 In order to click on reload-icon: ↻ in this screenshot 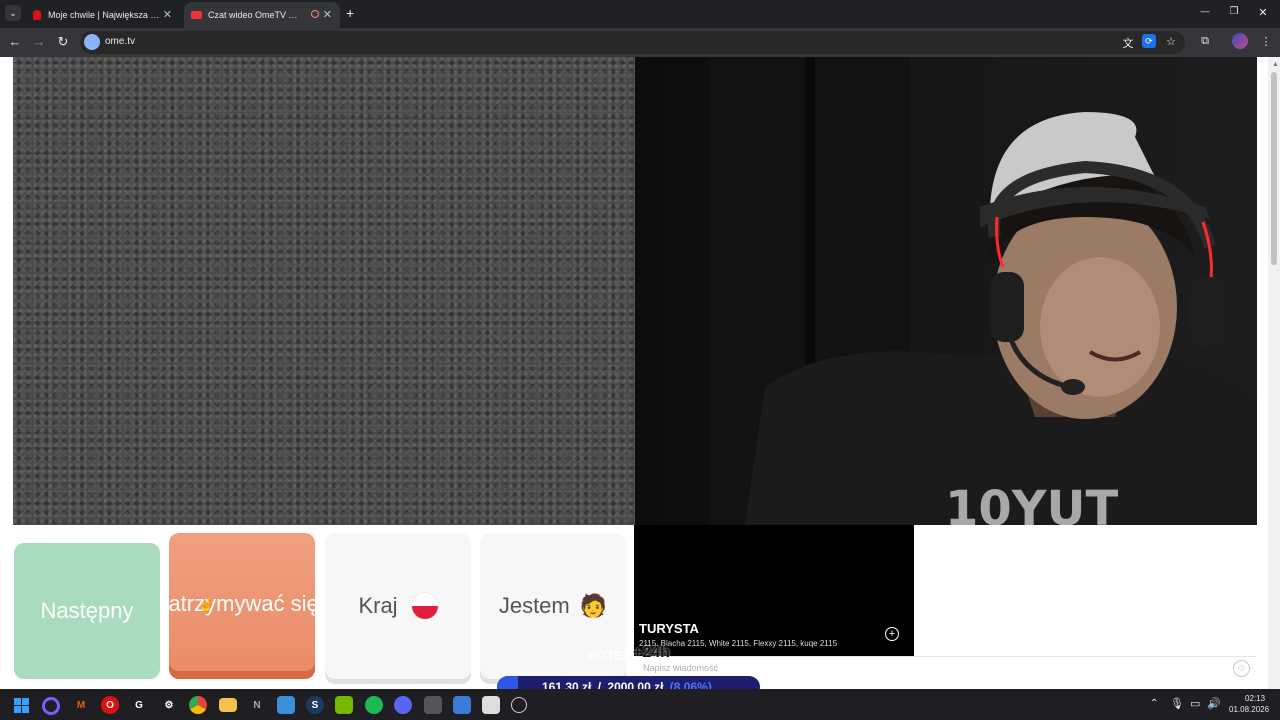, I will do `click(63, 42)`.